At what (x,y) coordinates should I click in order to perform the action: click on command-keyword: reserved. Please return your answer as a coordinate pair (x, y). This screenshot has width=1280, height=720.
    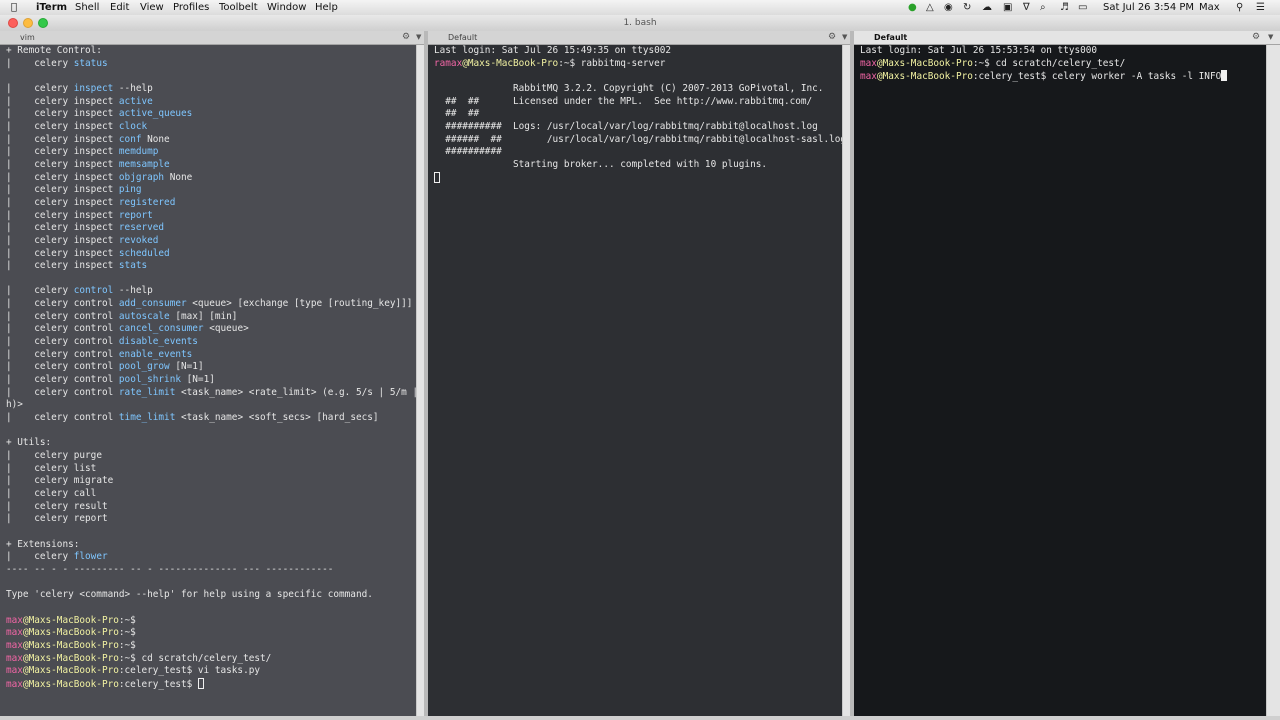
    Looking at the image, I should click on (141, 228).